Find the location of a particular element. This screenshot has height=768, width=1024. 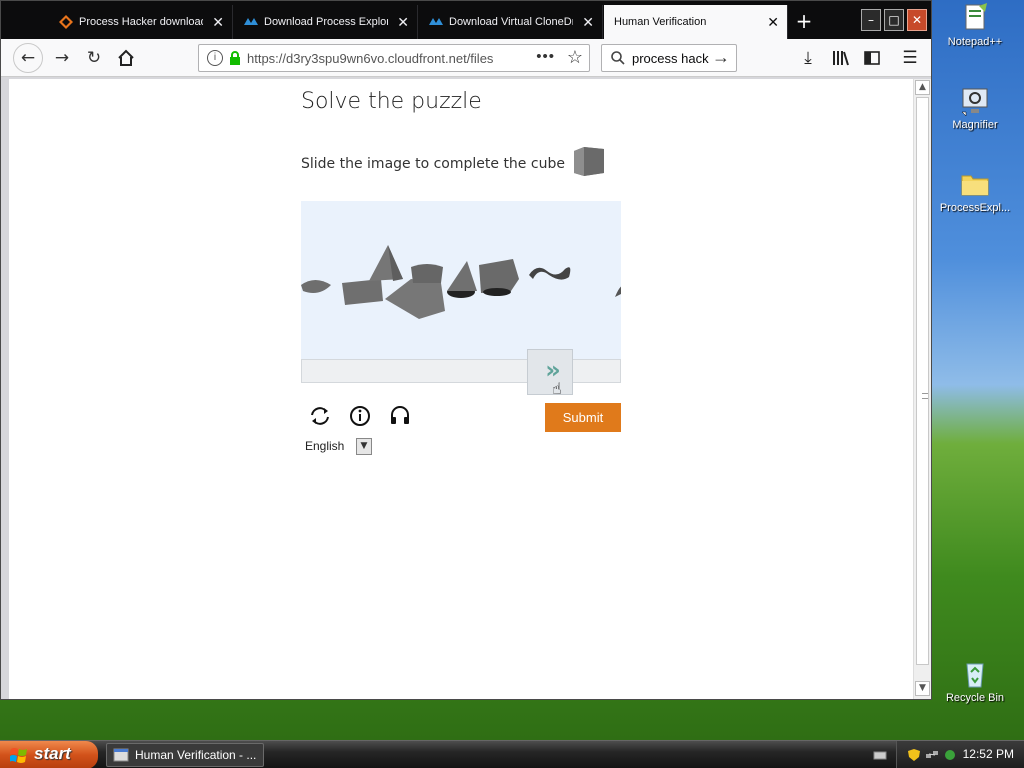

tab-human-verification: Human Verification ✕ is located at coordinates (696, 22).